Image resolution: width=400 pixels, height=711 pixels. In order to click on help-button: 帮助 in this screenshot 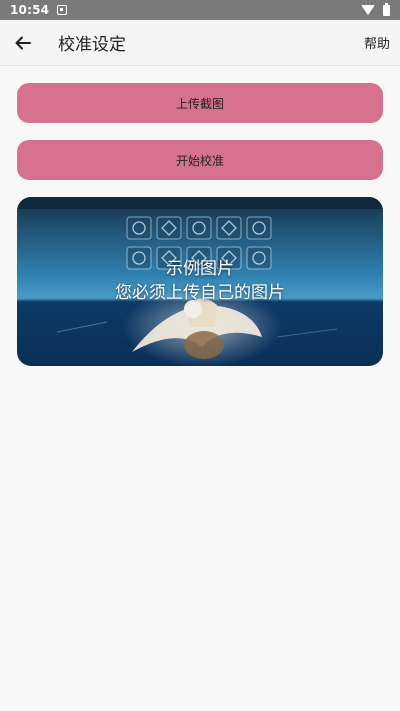, I will do `click(377, 42)`.